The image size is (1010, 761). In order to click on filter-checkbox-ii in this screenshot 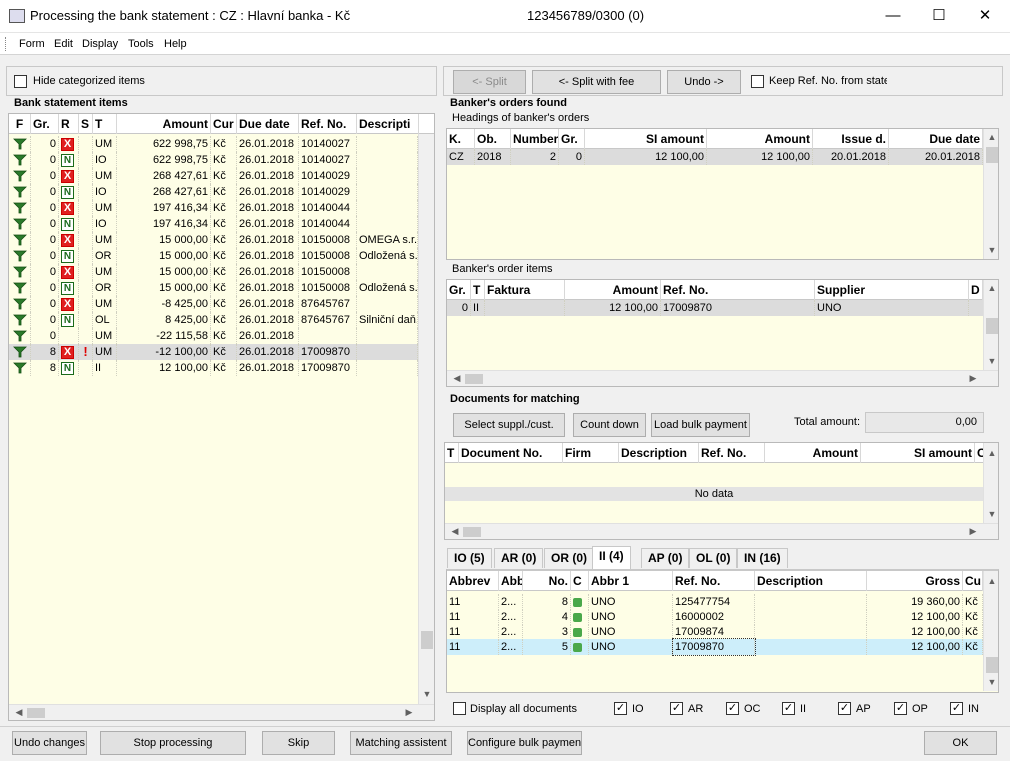, I will do `click(788, 708)`.